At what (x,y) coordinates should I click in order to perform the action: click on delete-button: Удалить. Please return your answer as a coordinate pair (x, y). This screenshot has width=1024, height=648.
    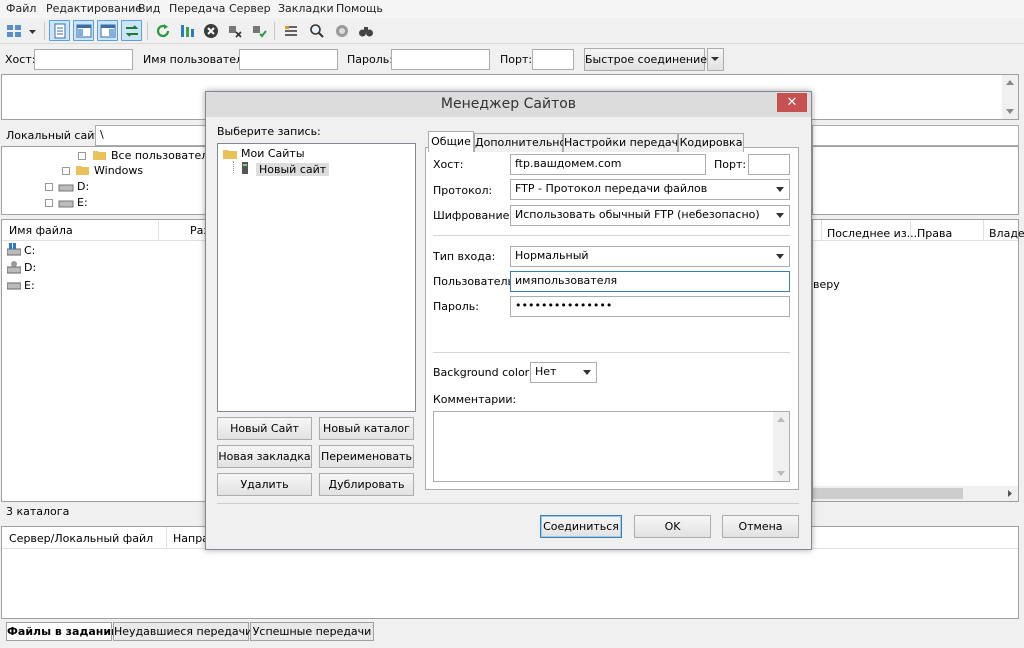
    Looking at the image, I should click on (264, 484).